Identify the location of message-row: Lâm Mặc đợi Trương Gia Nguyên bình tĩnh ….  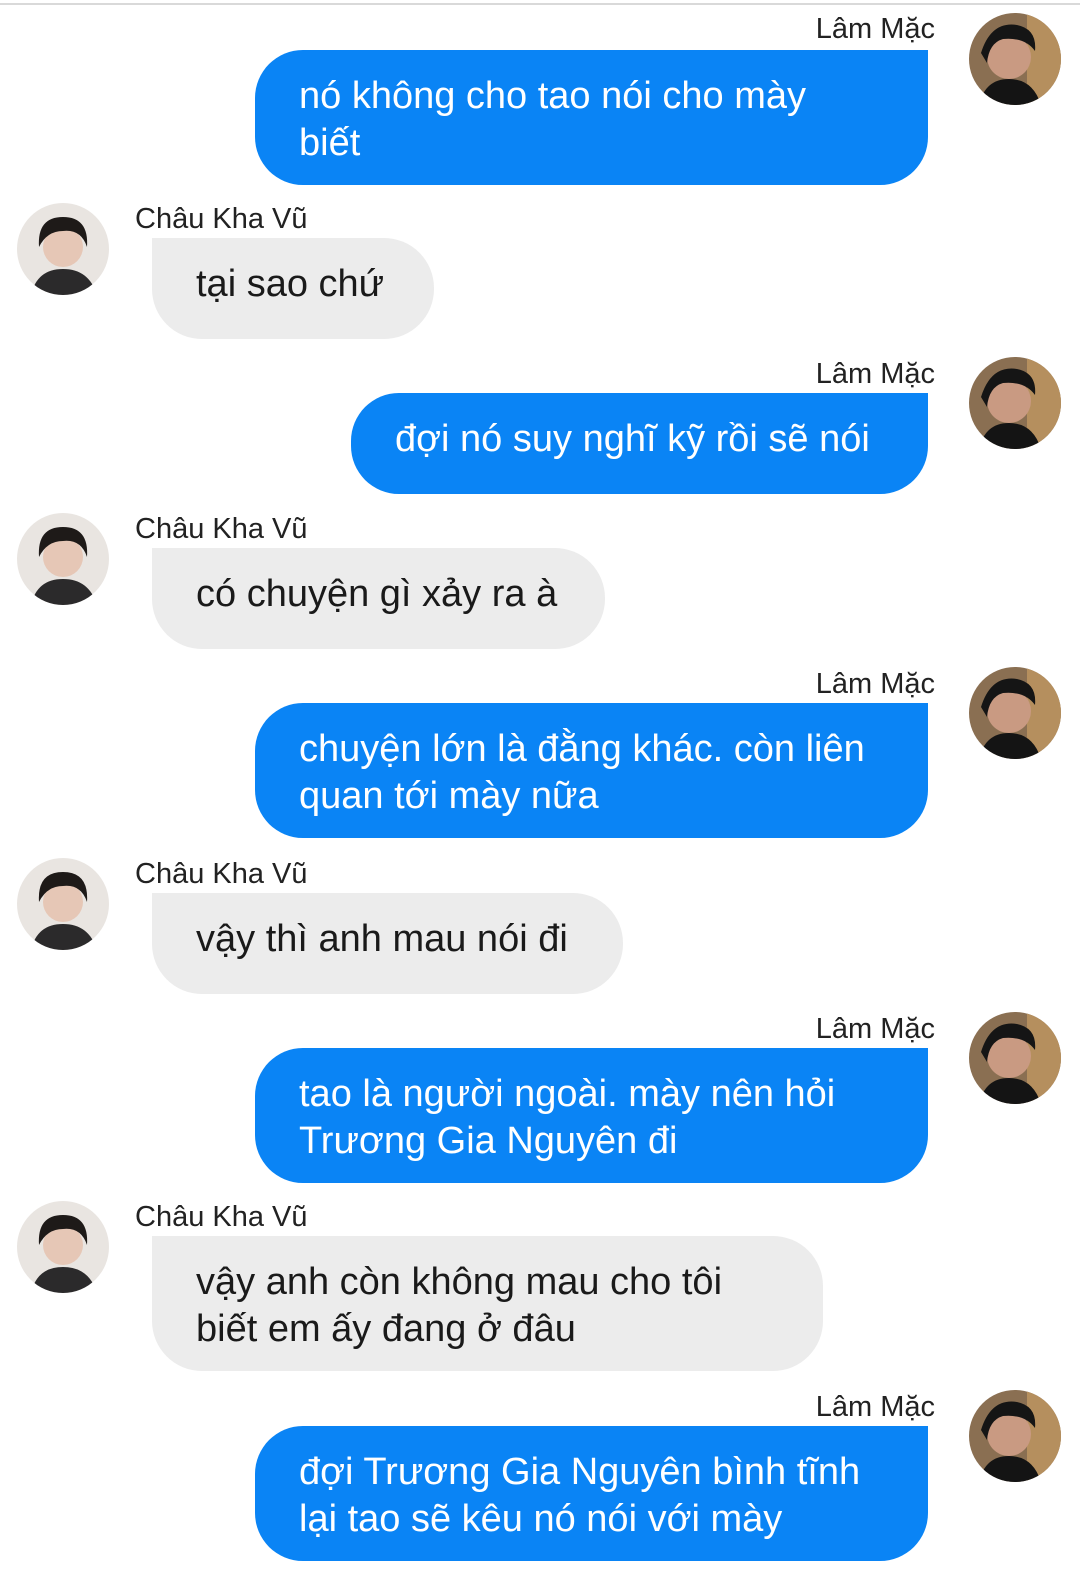
(540, 1479).